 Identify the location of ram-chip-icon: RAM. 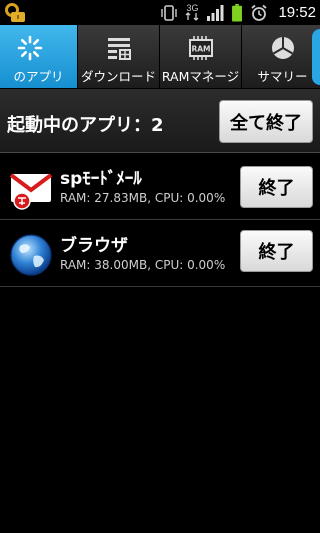
(201, 48).